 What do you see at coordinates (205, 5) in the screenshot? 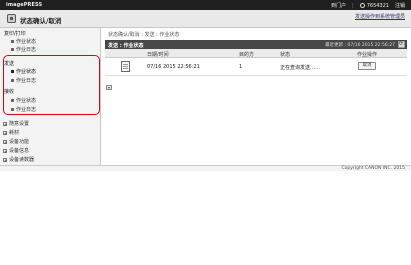
I see `top-bar: imagePRESS 到门户 | 7654321 注销` at bounding box center [205, 5].